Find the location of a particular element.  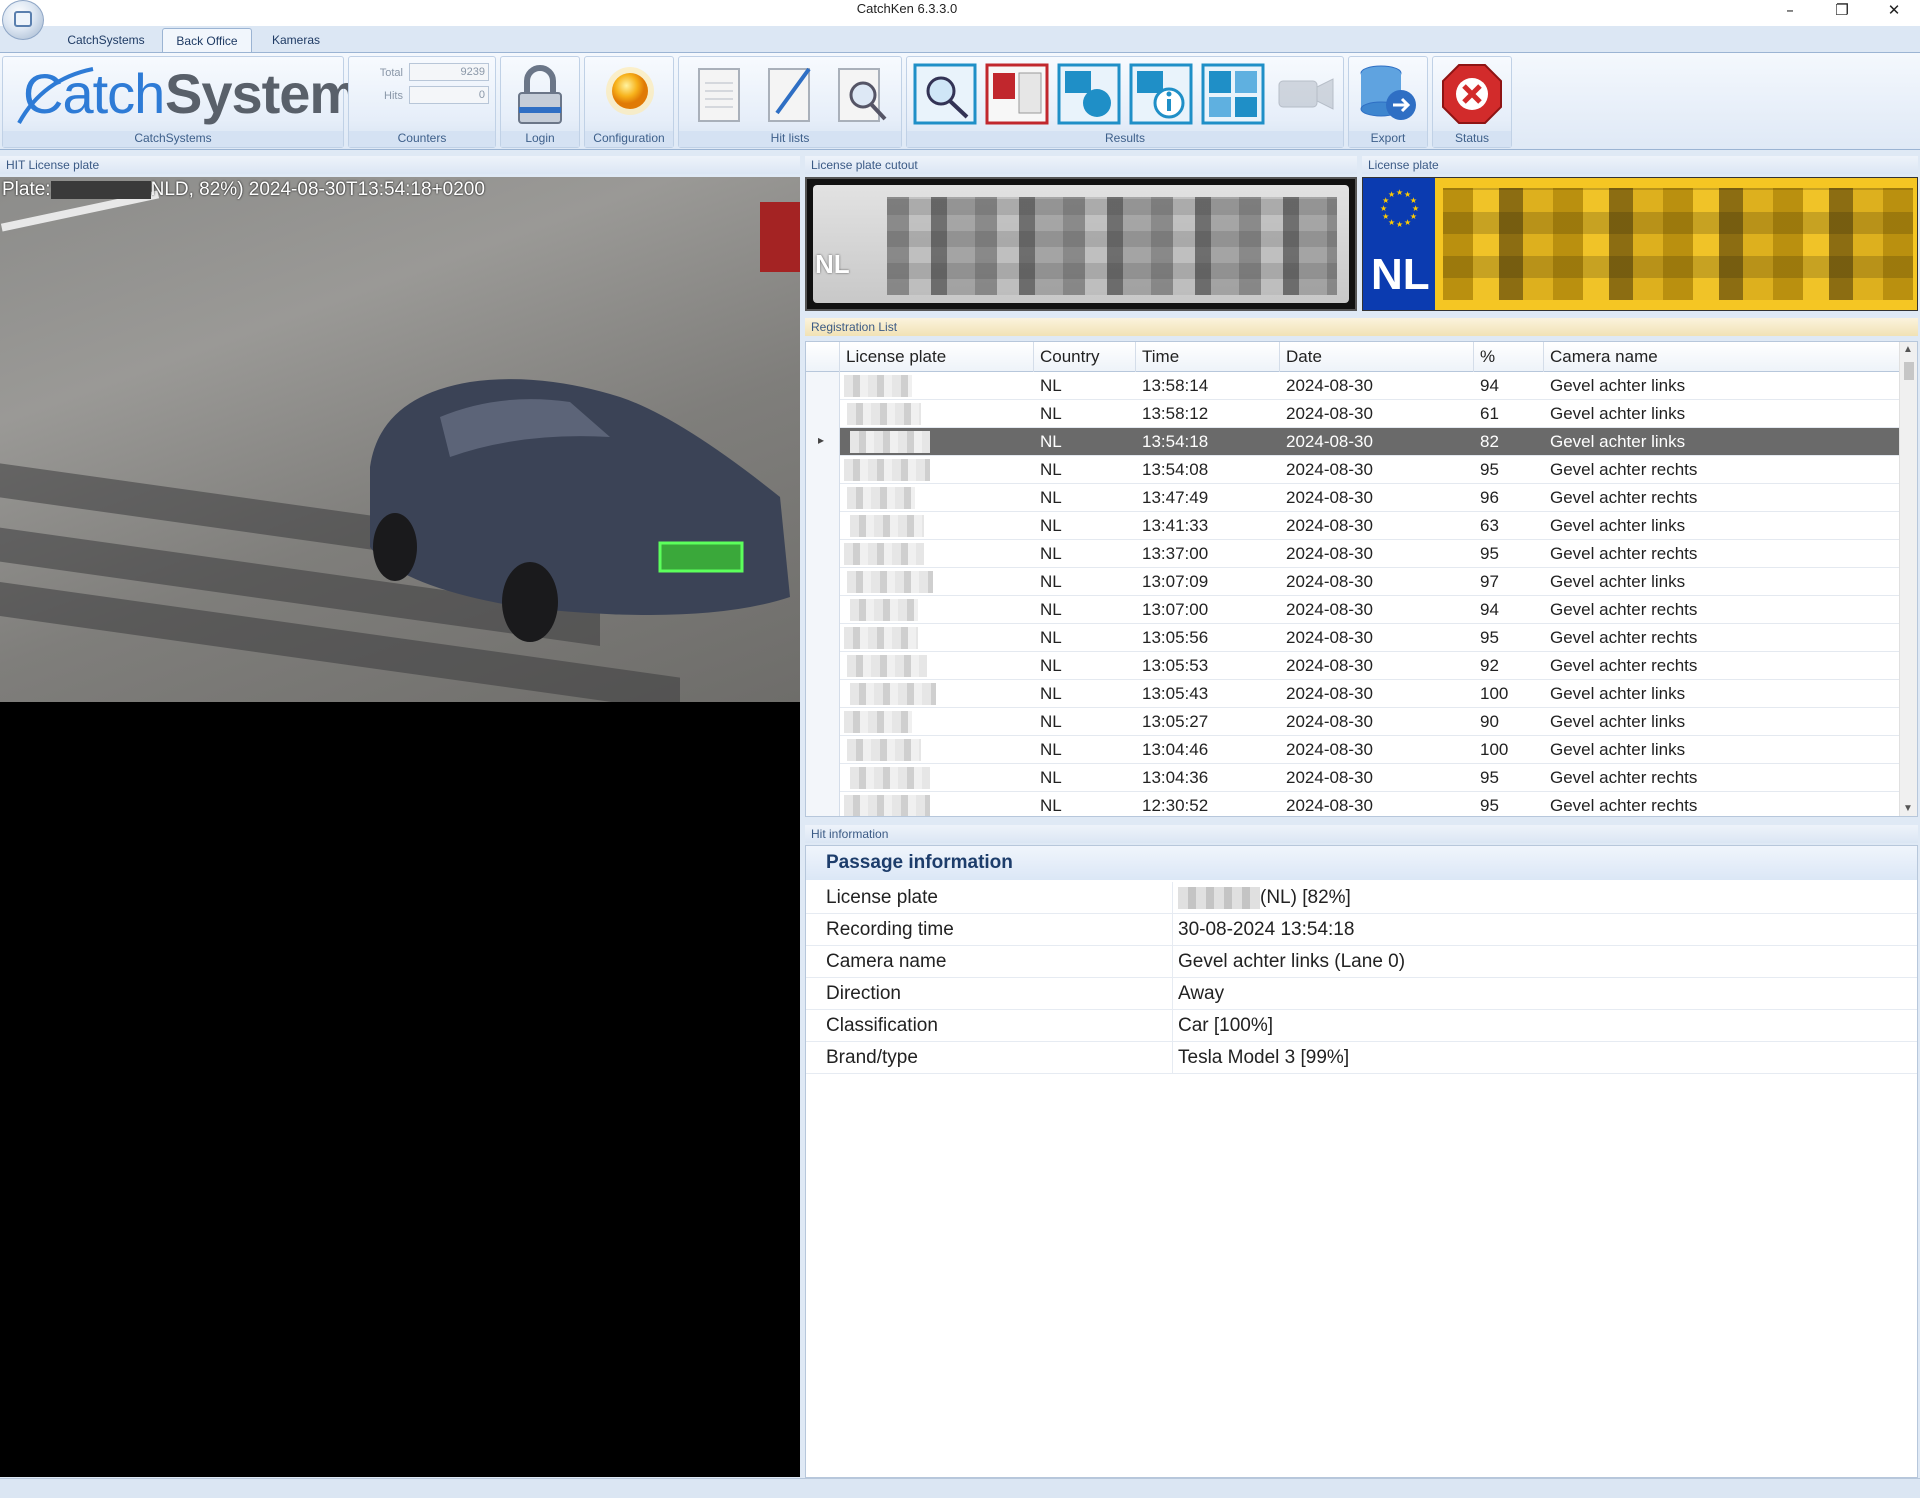

cell-pct: 82 is located at coordinates (1489, 441).